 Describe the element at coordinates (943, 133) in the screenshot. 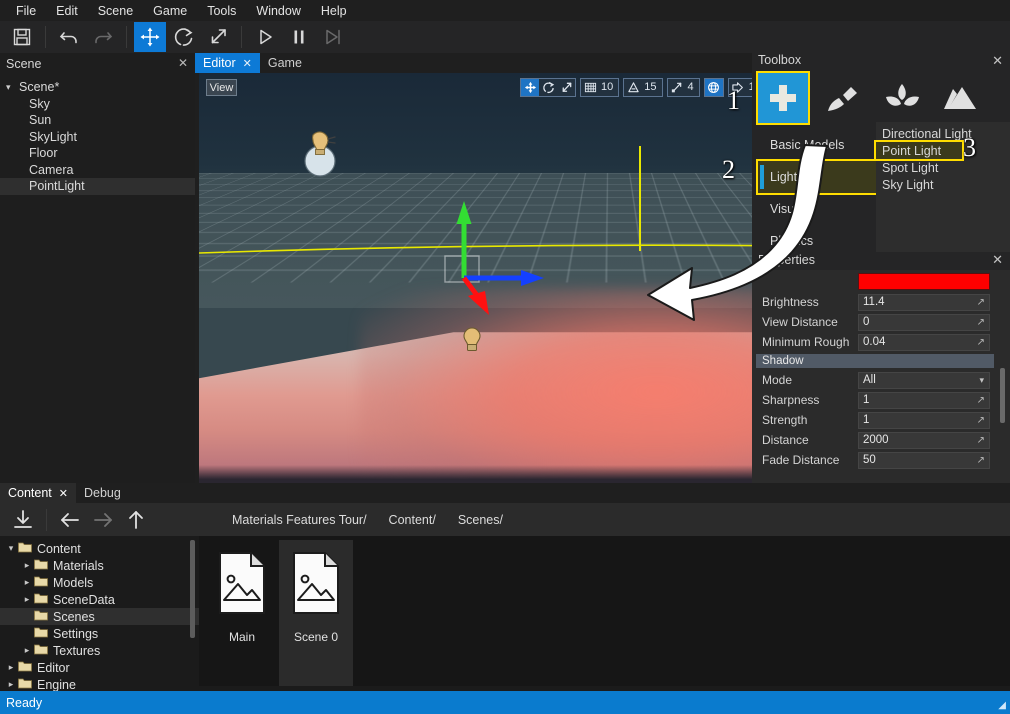

I see `flyout-item-directional-light: Directional Light` at that location.